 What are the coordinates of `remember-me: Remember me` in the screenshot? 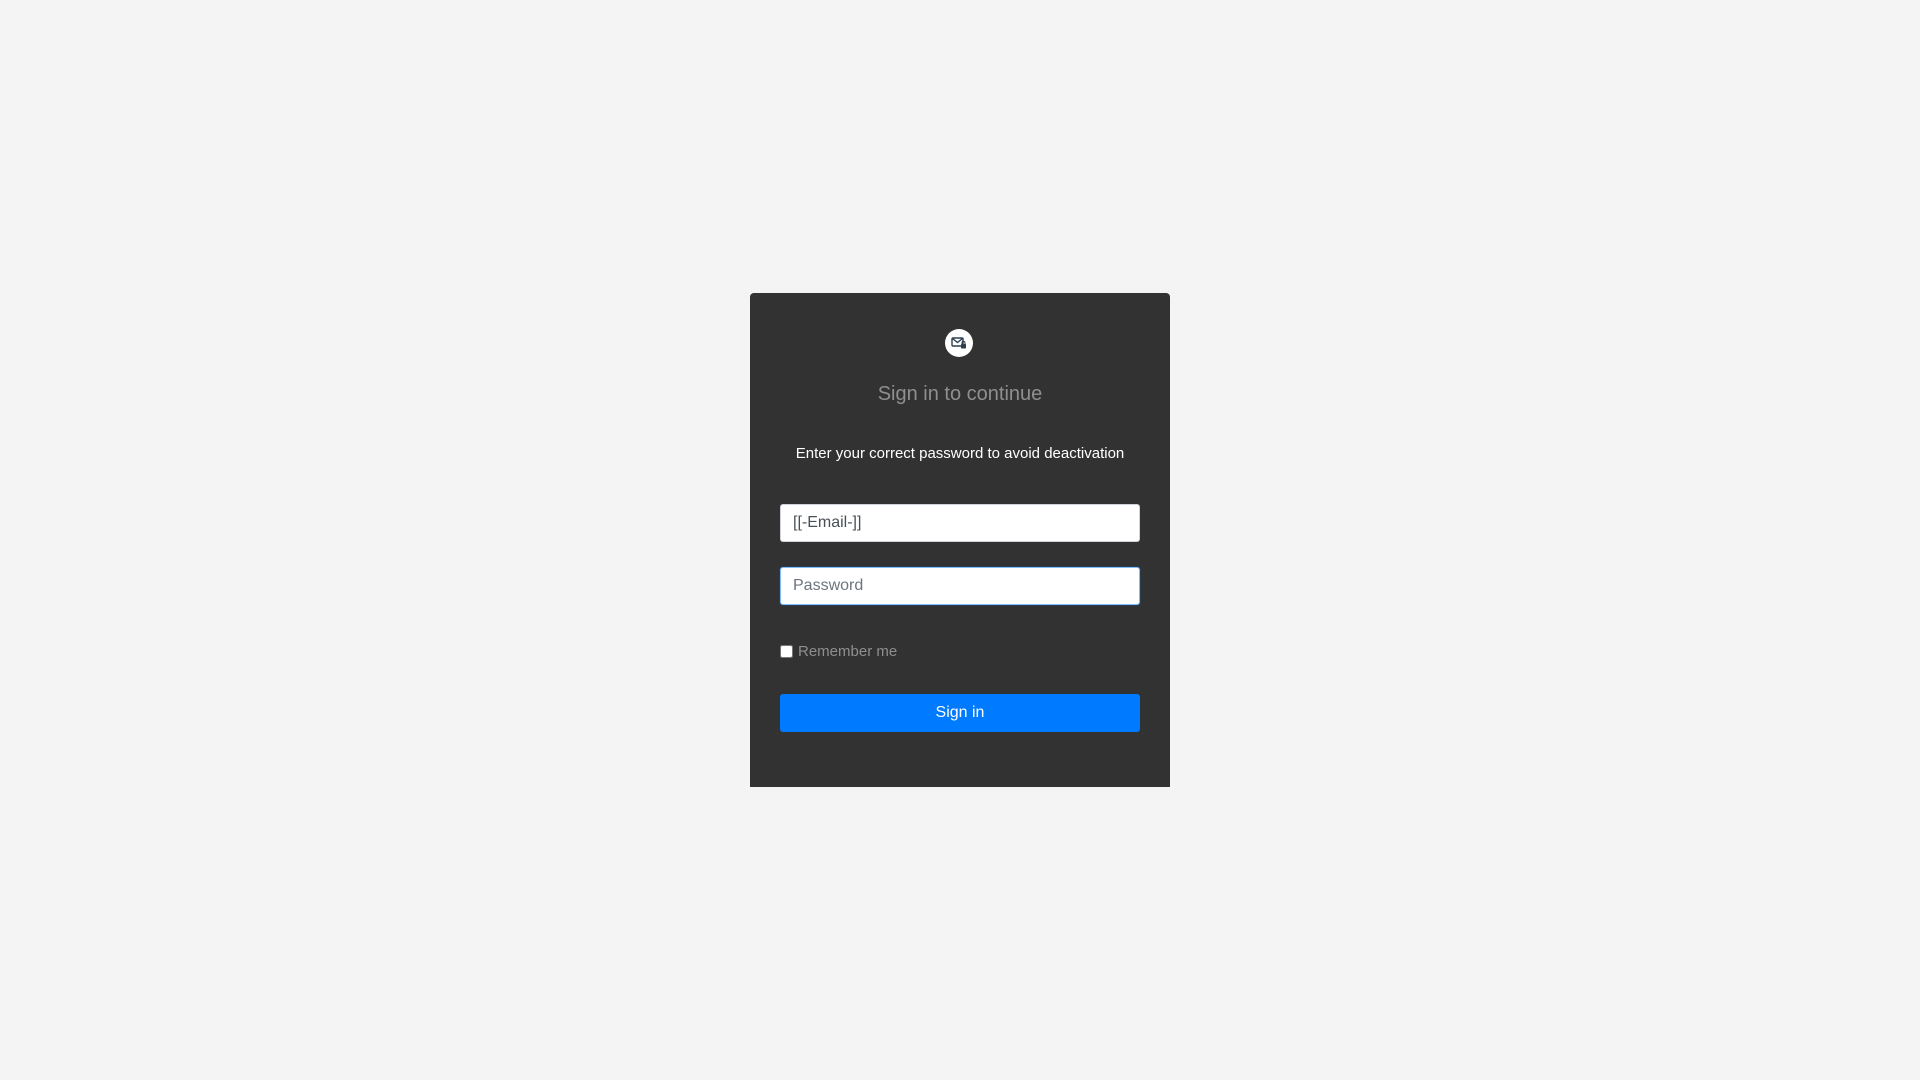 It's located at (838, 651).